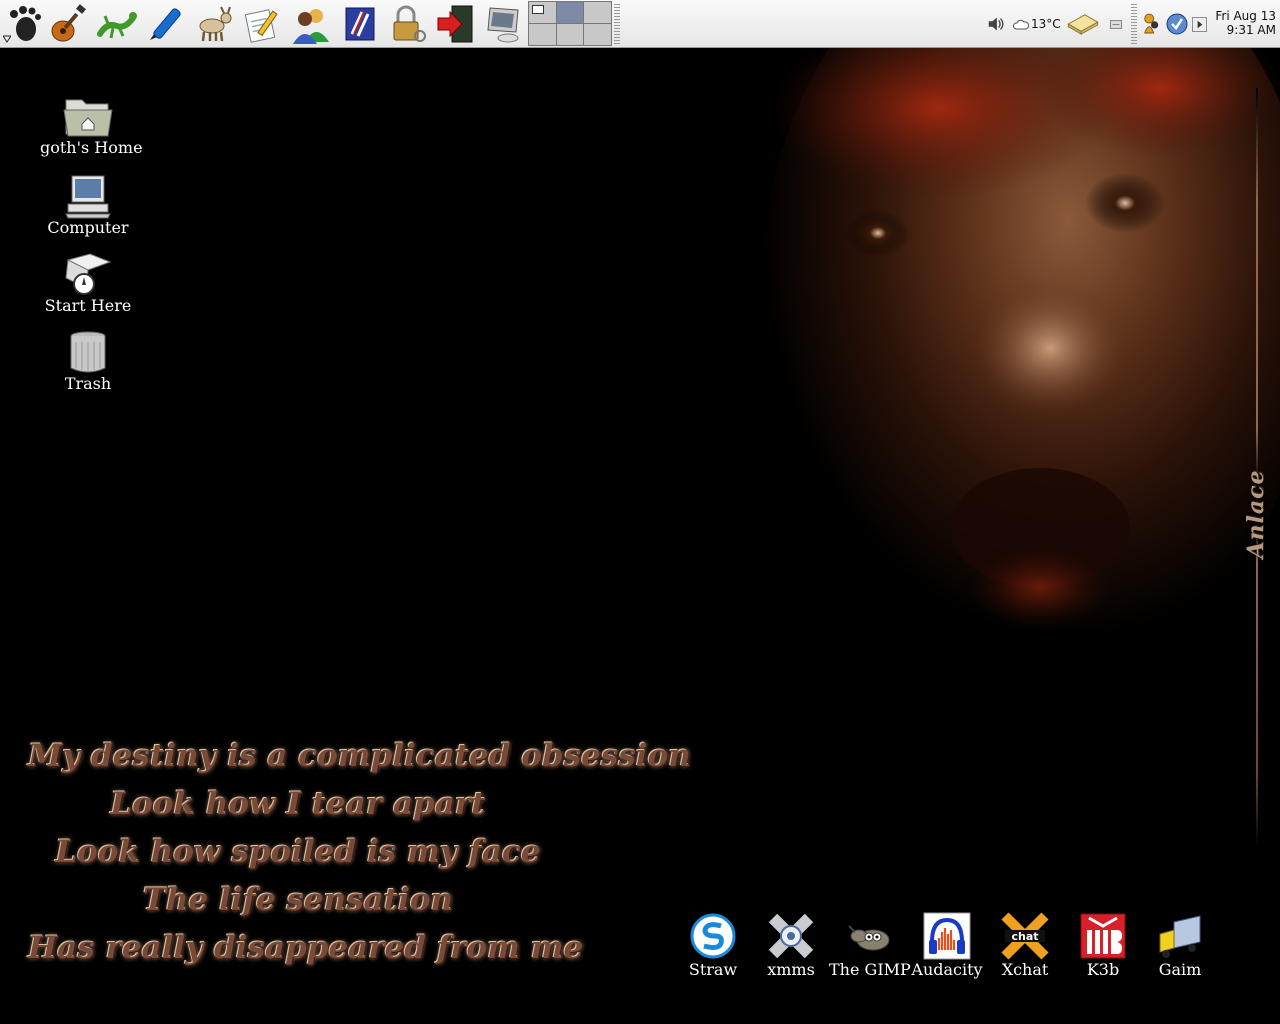 Image resolution: width=1280 pixels, height=1024 pixels. What do you see at coordinates (298, 900) in the screenshot?
I see `lyric-line: The life sensation` at bounding box center [298, 900].